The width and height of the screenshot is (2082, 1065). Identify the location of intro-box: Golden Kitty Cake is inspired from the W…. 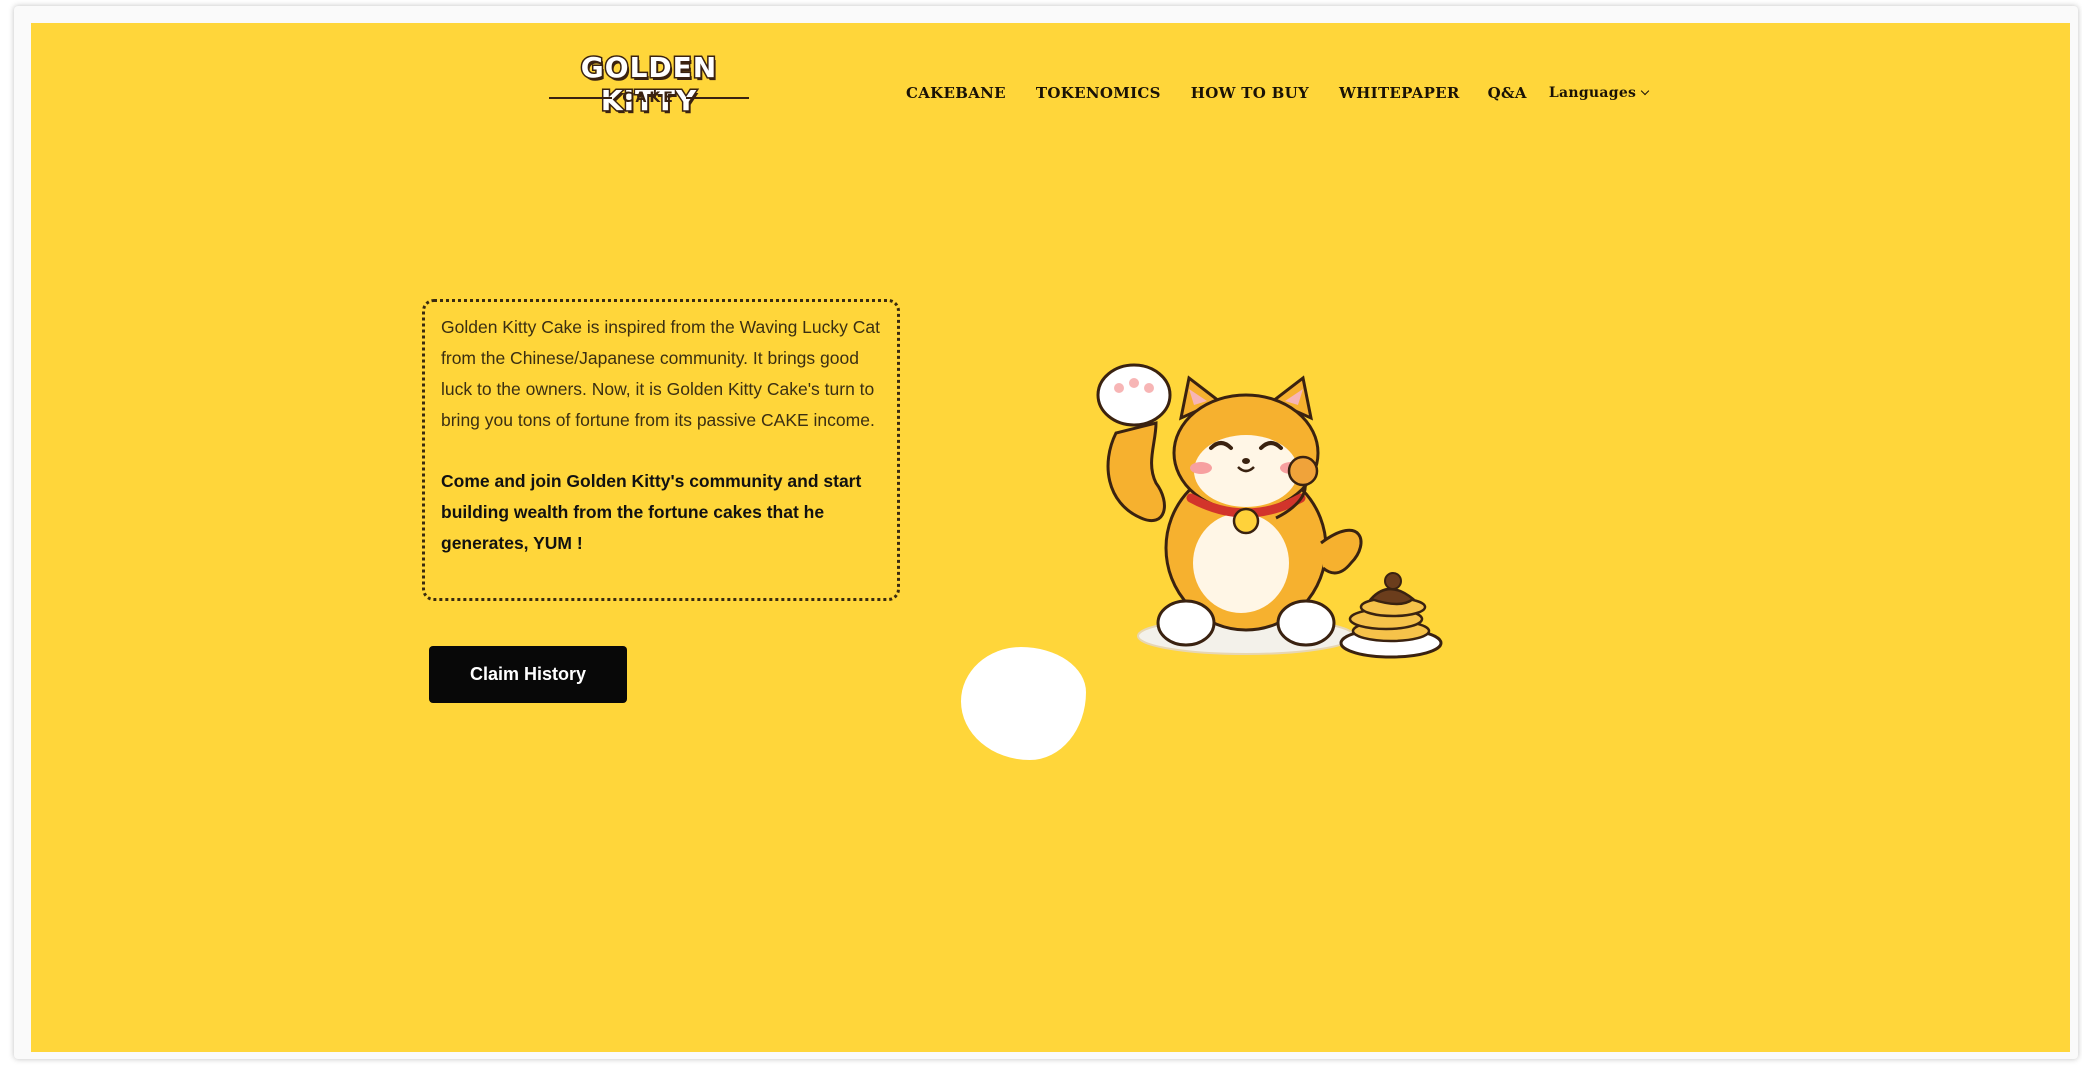
(661, 450).